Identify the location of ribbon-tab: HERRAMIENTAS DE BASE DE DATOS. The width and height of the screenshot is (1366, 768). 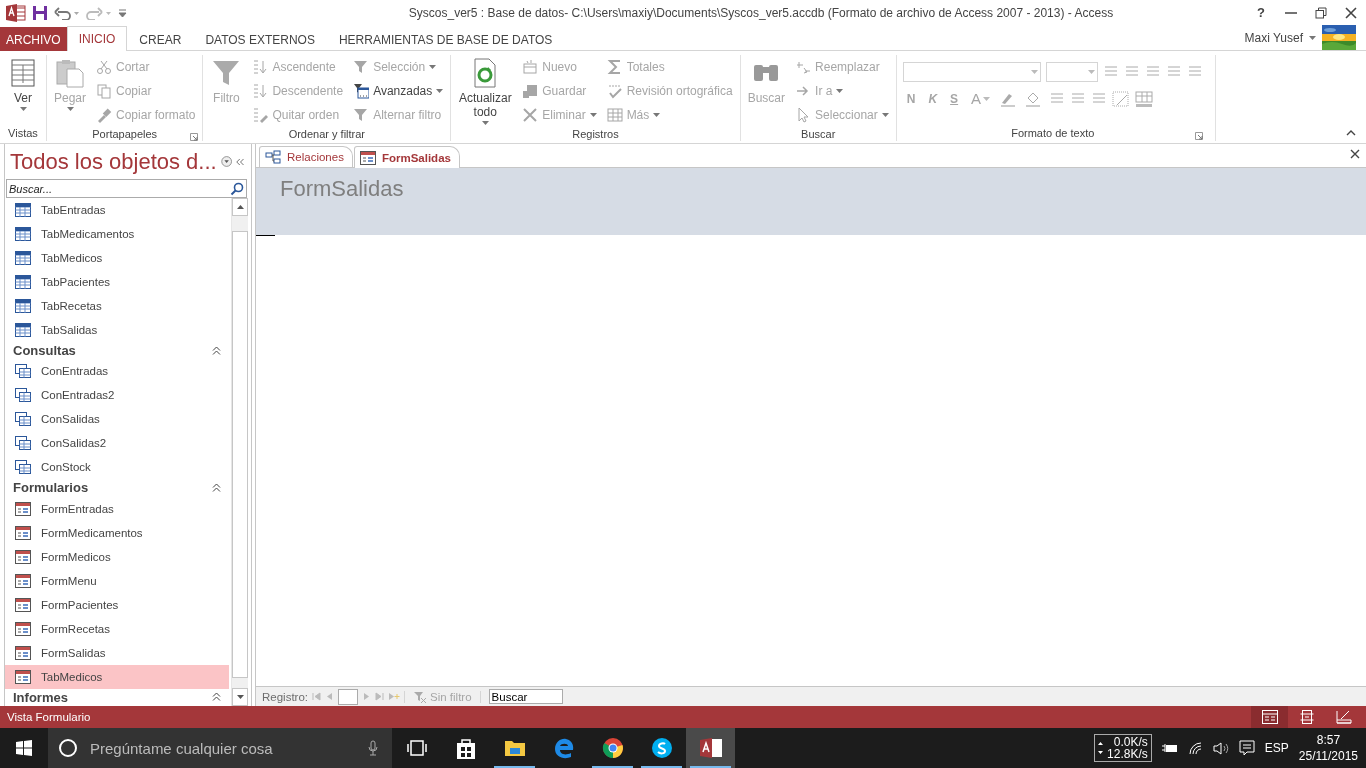
(445, 39).